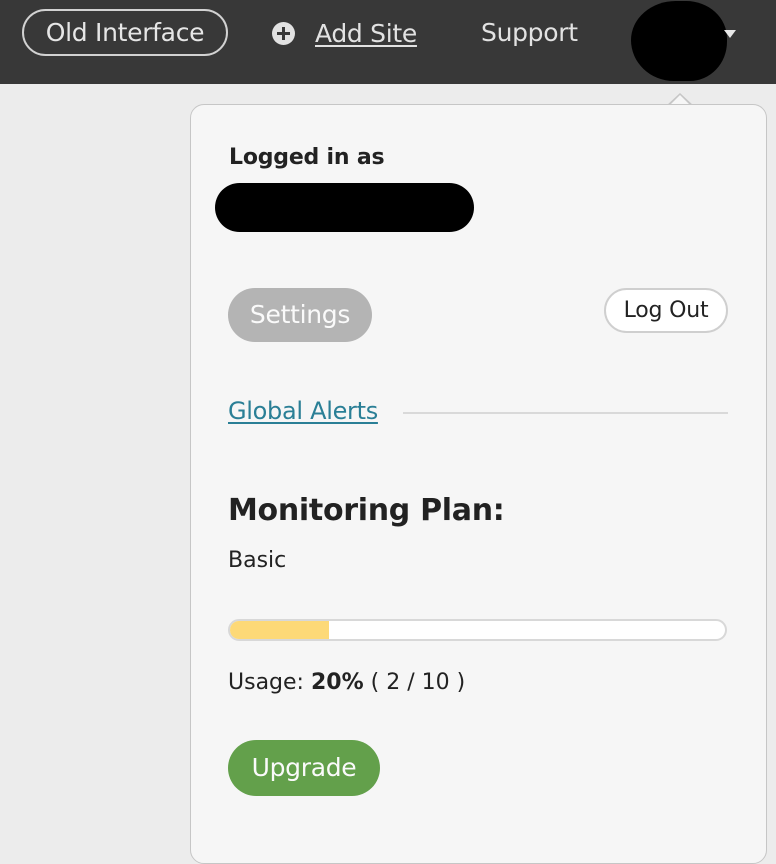 This screenshot has height=864, width=776. Describe the element at coordinates (366, 510) in the screenshot. I see `monitoring-plan-heading: Monitoring Plan:` at that location.